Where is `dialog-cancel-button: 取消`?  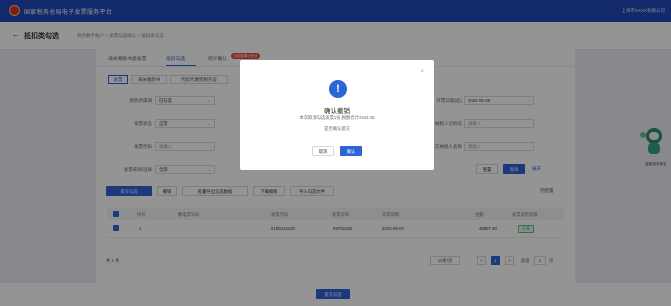
dialog-cancel-button: 取消 is located at coordinates (323, 151).